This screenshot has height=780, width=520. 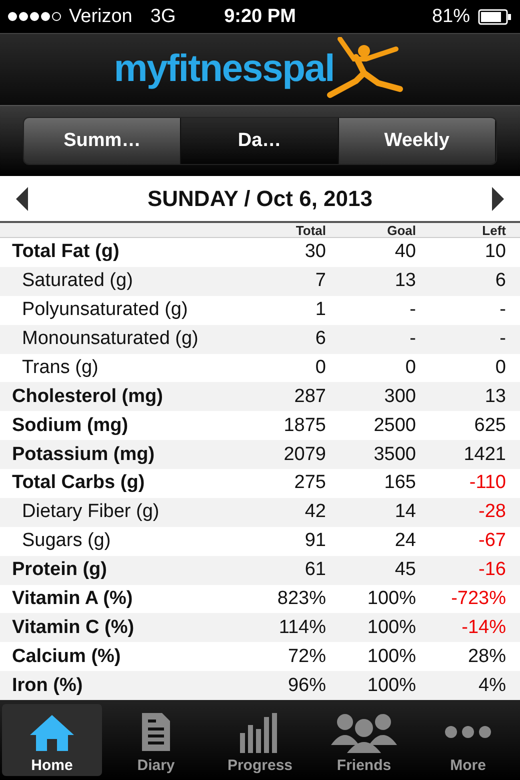 I want to click on table-cell-text: -67, so click(x=492, y=541).